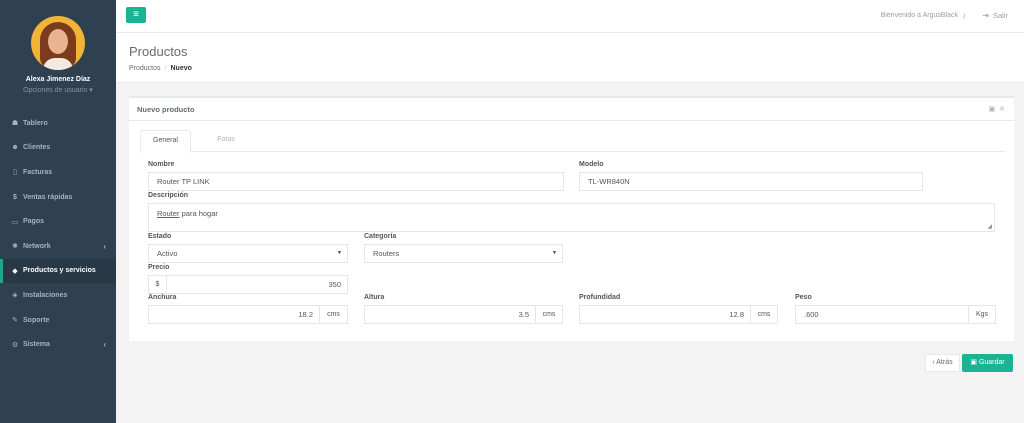 The height and width of the screenshot is (423, 1024). I want to click on wrench-icon: ✎, so click(15, 321).